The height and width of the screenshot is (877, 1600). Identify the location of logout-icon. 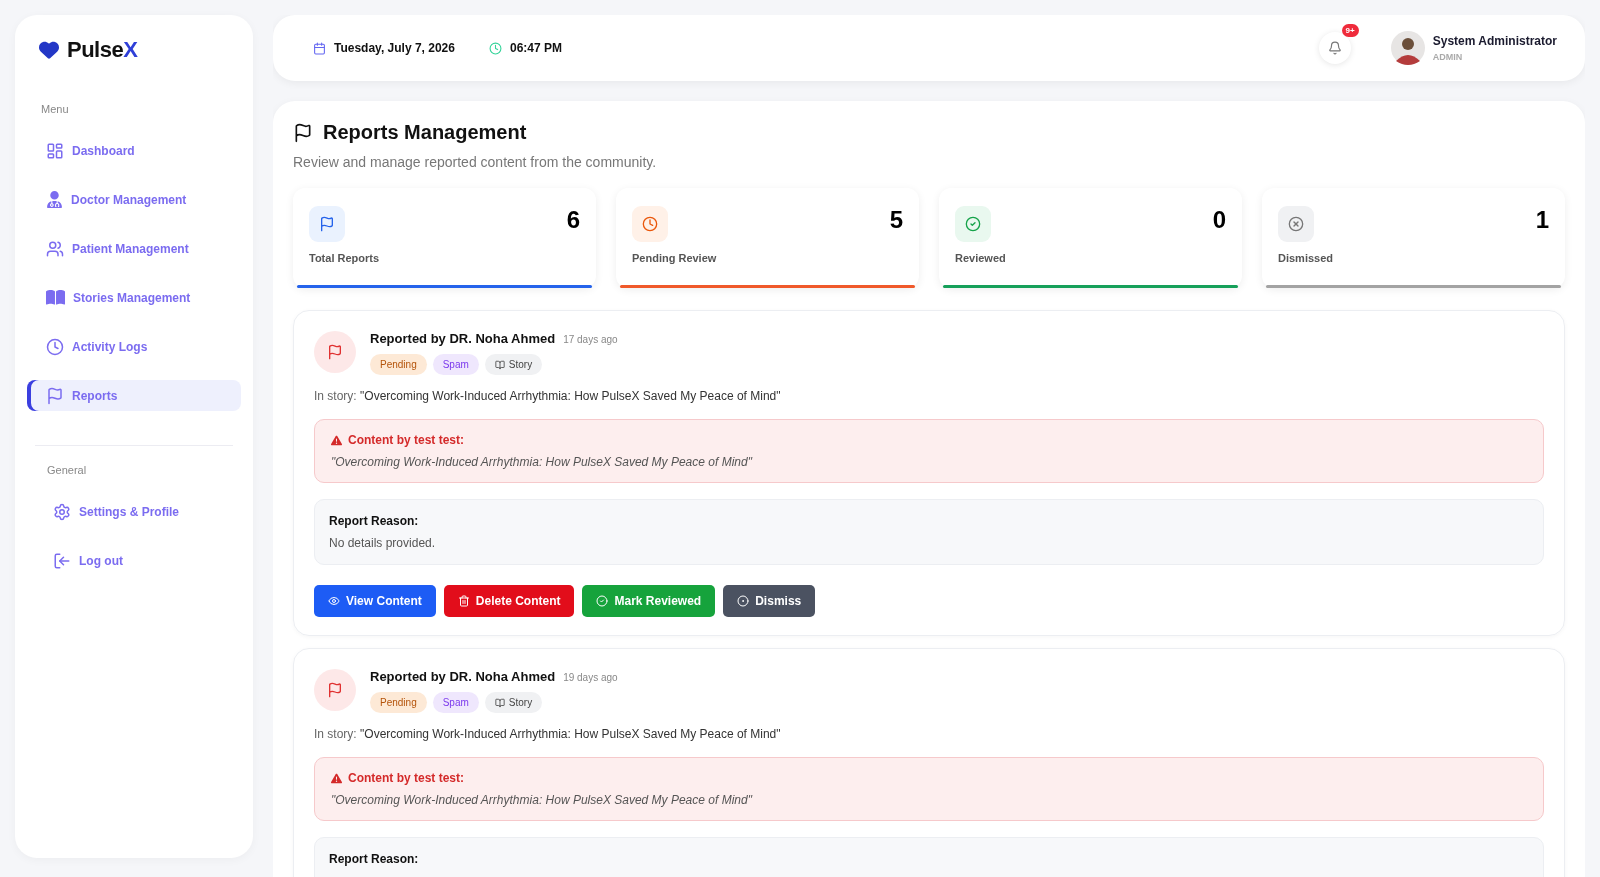
(62, 560).